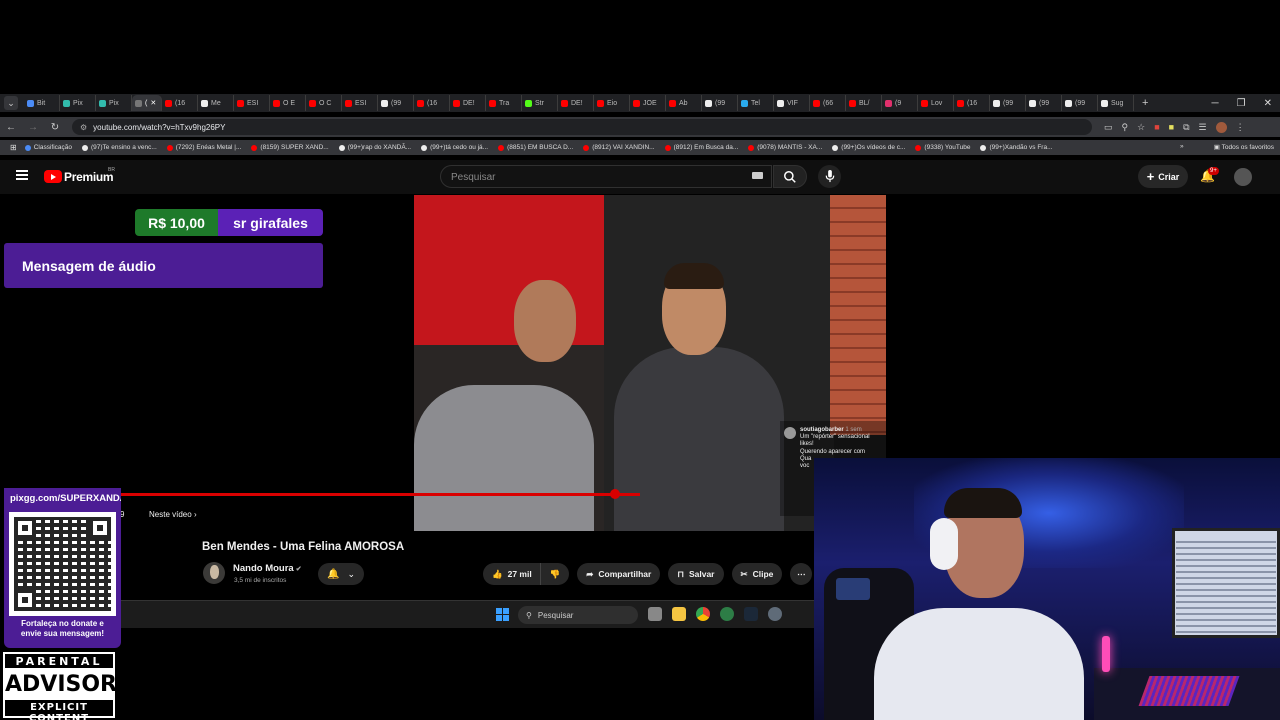 Image resolution: width=1280 pixels, height=720 pixels. I want to click on youtube-logo-icon, so click(53, 176).